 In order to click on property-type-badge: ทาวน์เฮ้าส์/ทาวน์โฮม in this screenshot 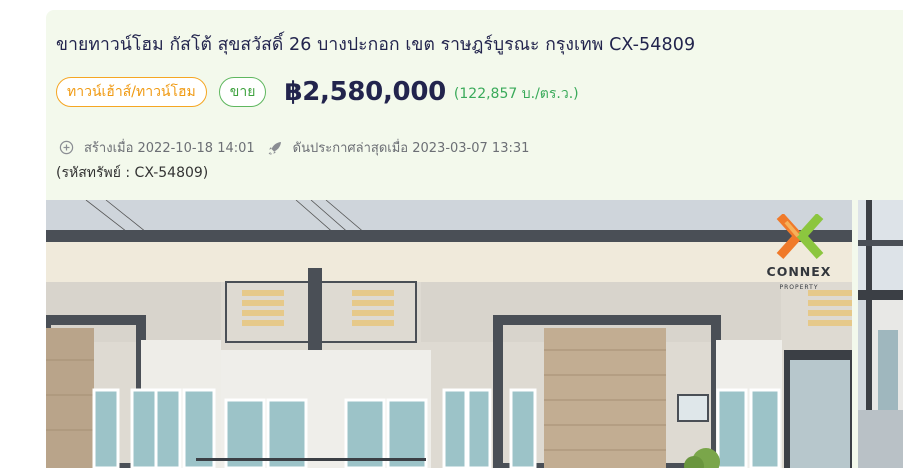, I will do `click(131, 92)`.